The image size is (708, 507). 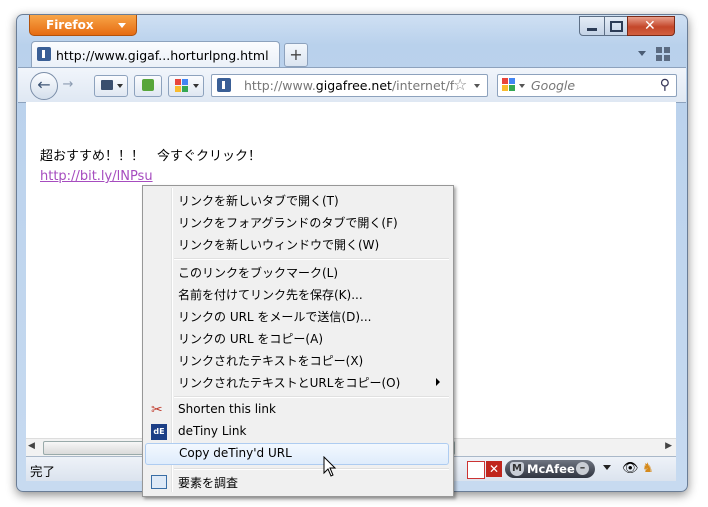 I want to click on firefox-menu-button: Firefox, so click(x=83, y=25).